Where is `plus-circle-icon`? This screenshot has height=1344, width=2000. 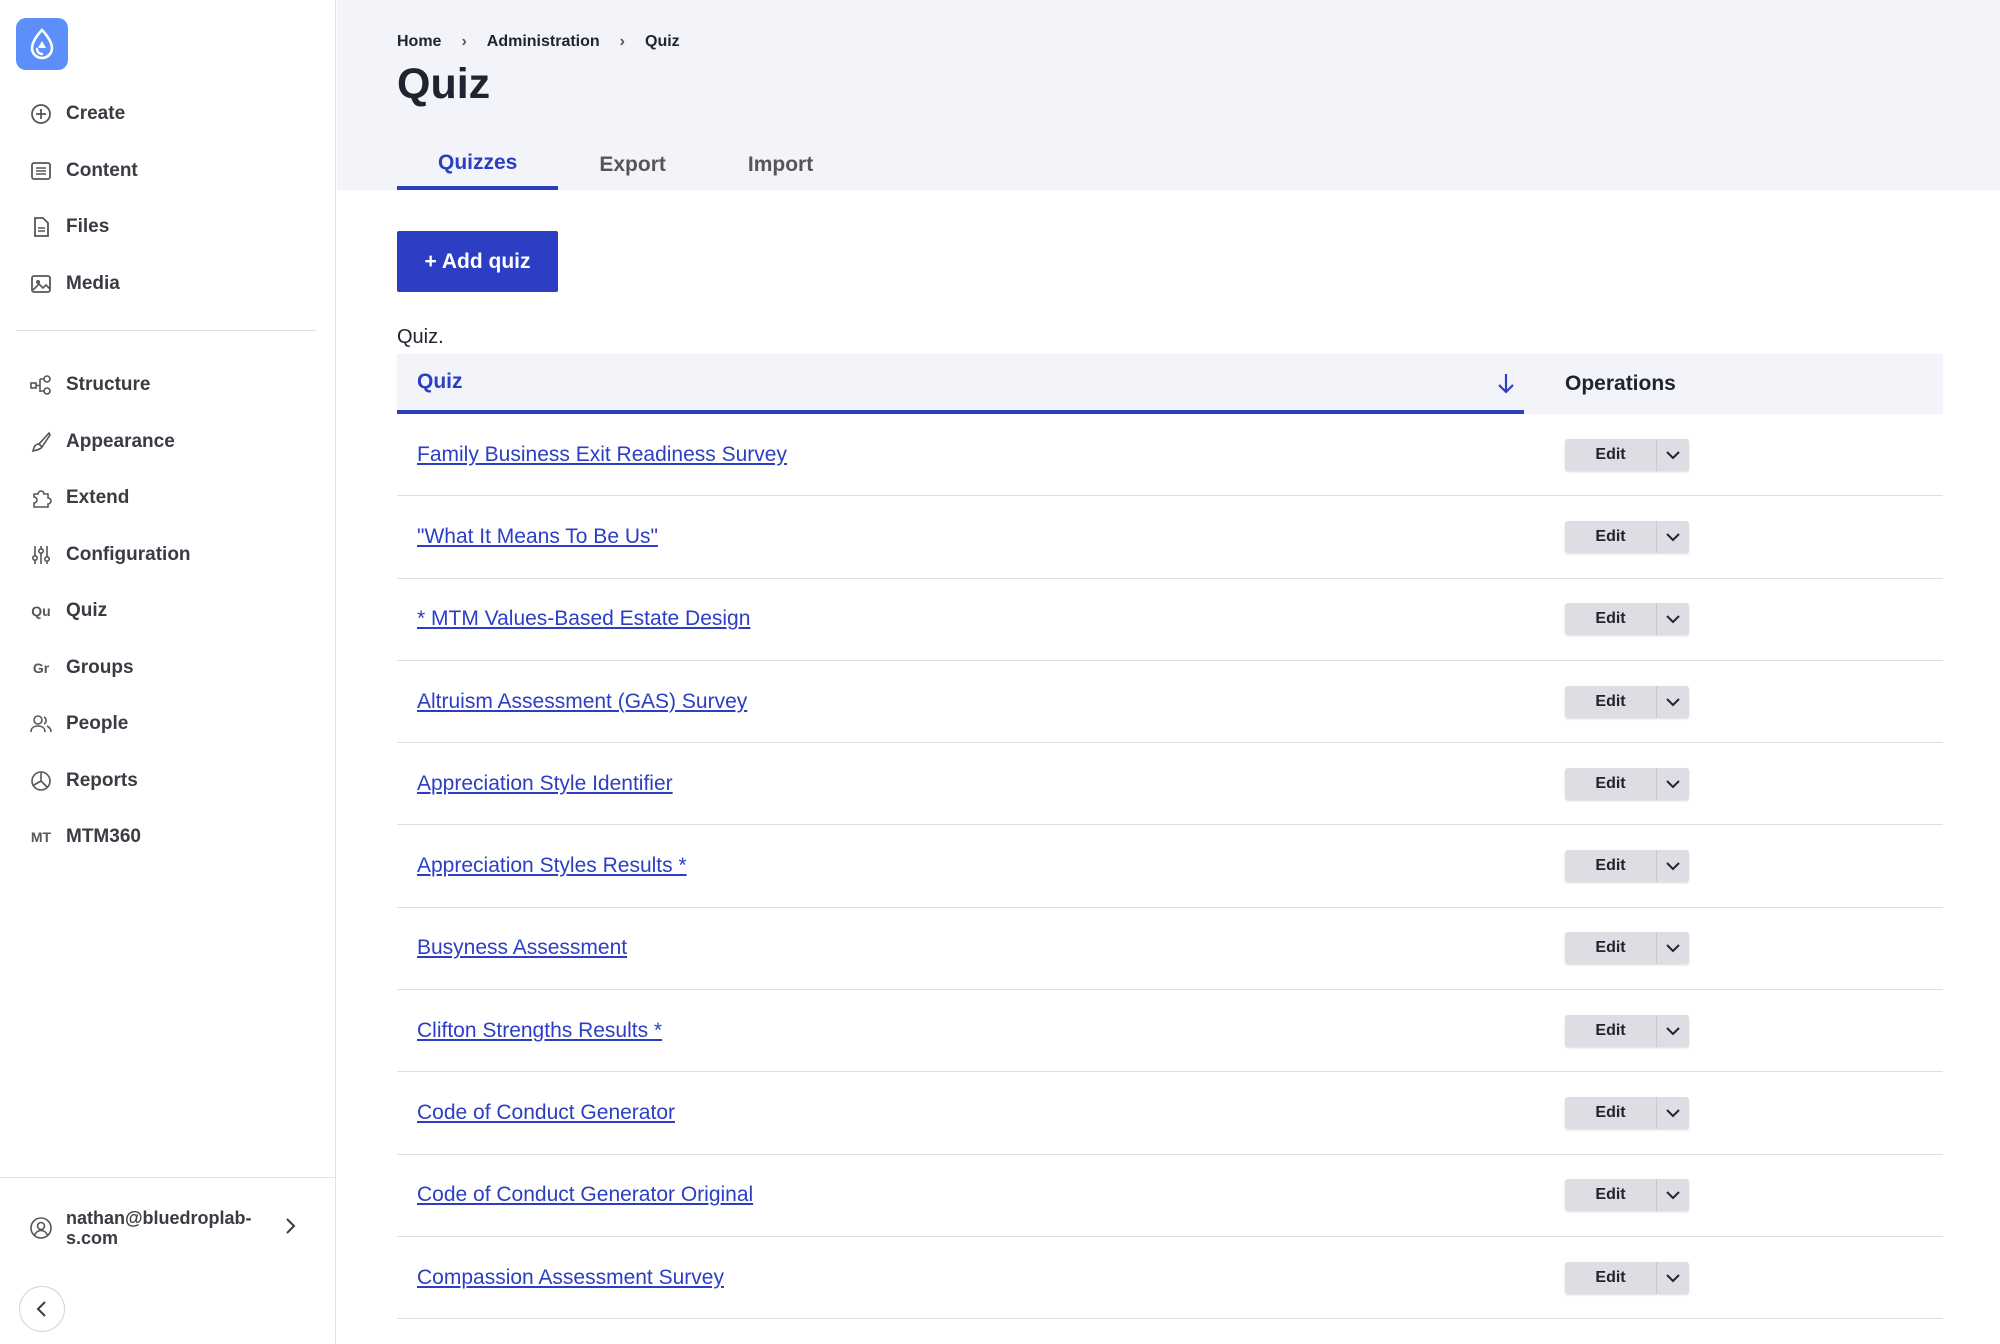 plus-circle-icon is located at coordinates (41, 114).